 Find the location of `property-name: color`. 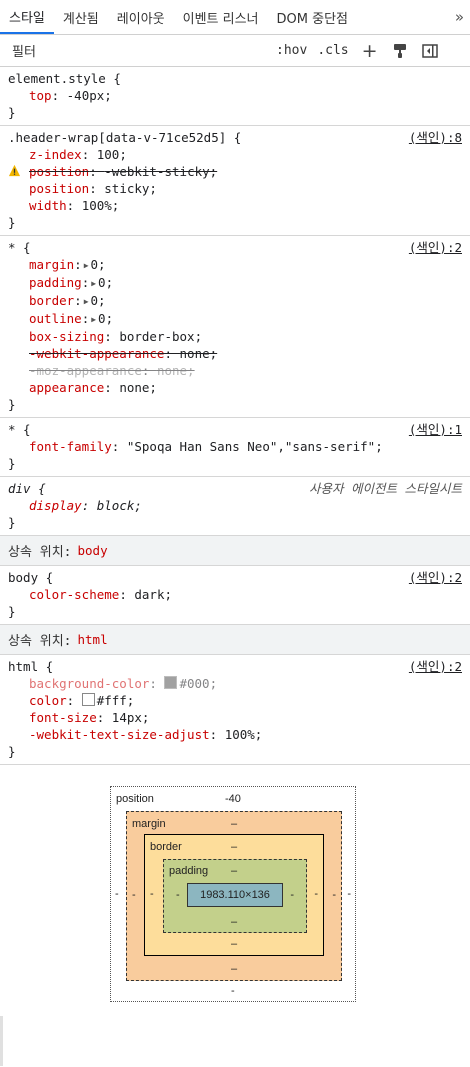

property-name: color is located at coordinates (48, 700).